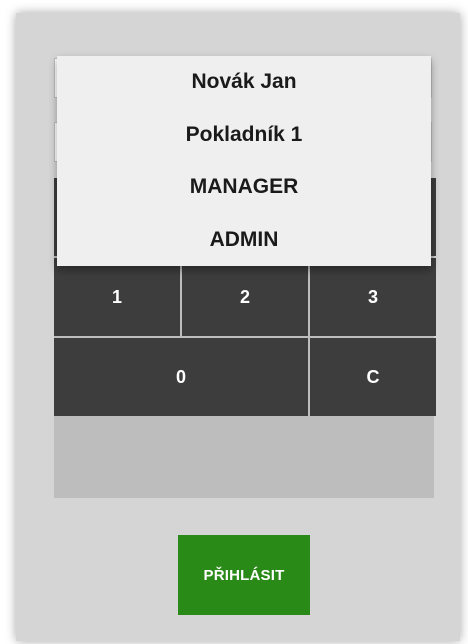  Describe the element at coordinates (181, 377) in the screenshot. I see `key-0: 0` at that location.